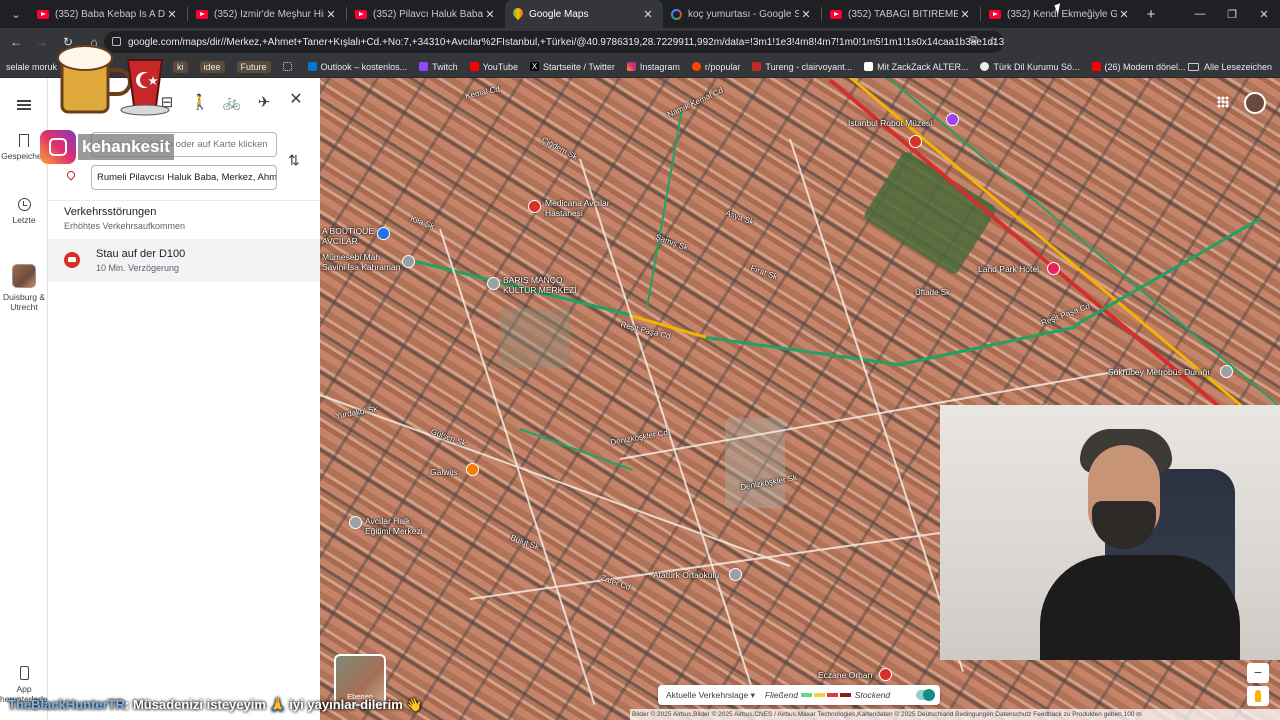 Image resolution: width=1280 pixels, height=720 pixels. I want to click on traffic-scale: Fließend Stockend, so click(827, 695).